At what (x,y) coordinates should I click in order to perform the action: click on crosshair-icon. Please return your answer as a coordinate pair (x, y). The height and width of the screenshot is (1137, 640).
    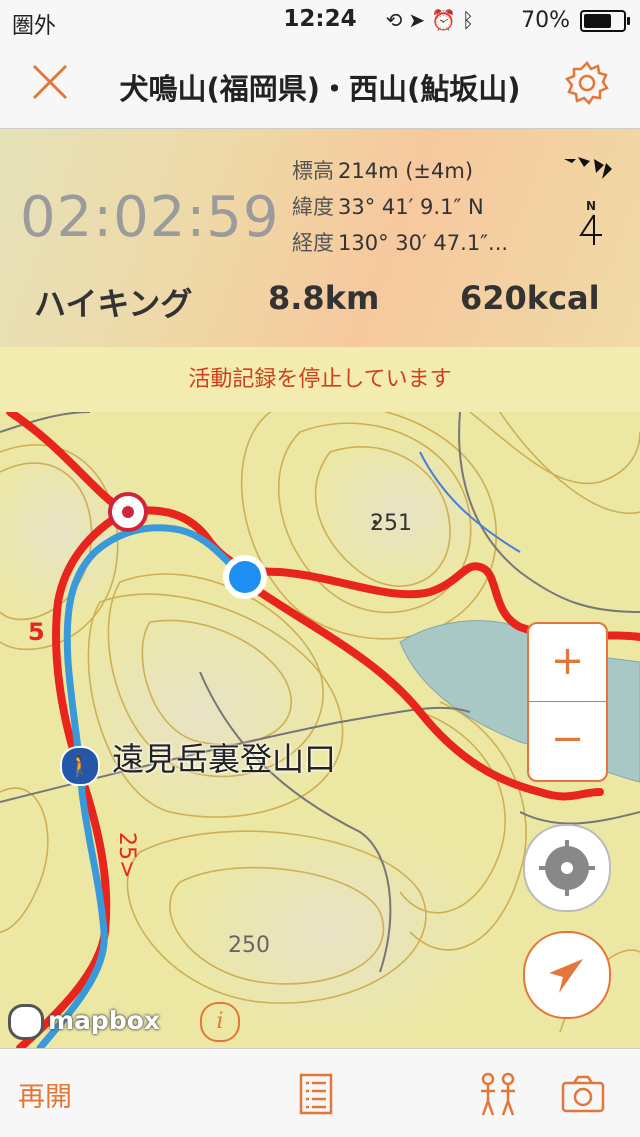
    Looking at the image, I should click on (567, 868).